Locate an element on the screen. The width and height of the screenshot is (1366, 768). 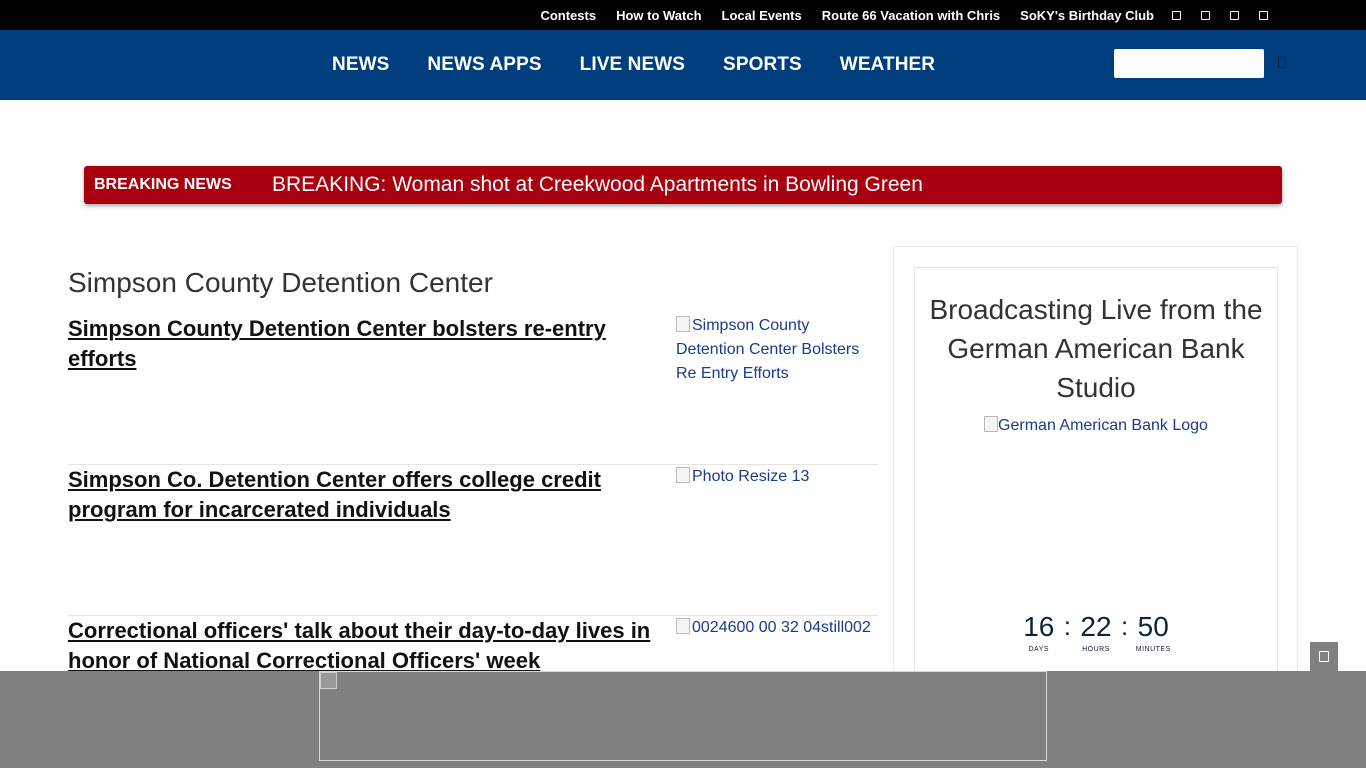
countdown-minutes-value: 50 is located at coordinates (1153, 626).